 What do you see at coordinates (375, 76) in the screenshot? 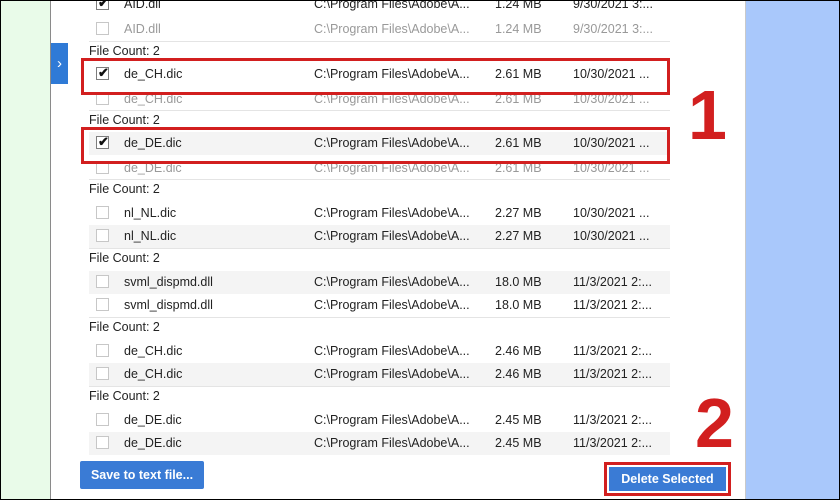
I see `highlight-box-step-1a` at bounding box center [375, 76].